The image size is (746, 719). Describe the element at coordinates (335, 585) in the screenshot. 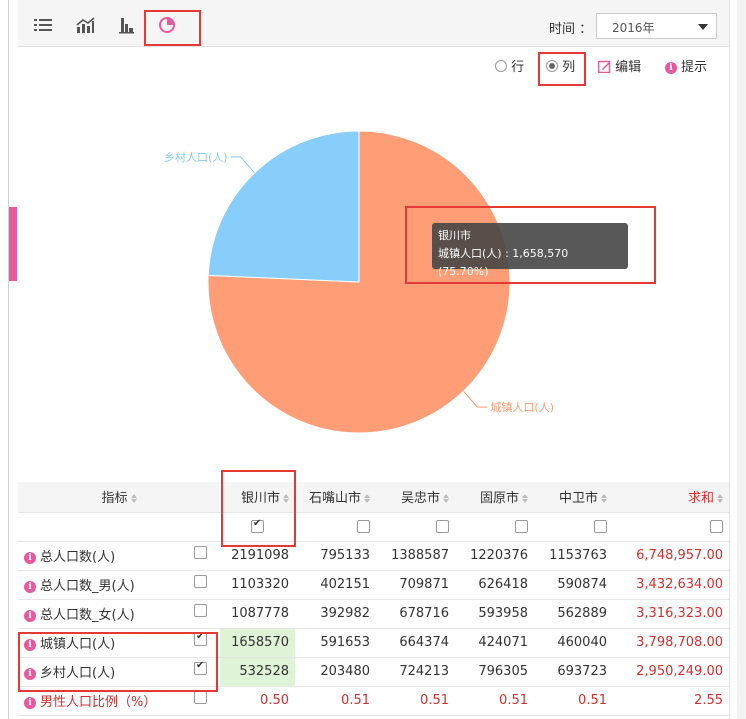

I see `value-cell: 402151` at that location.